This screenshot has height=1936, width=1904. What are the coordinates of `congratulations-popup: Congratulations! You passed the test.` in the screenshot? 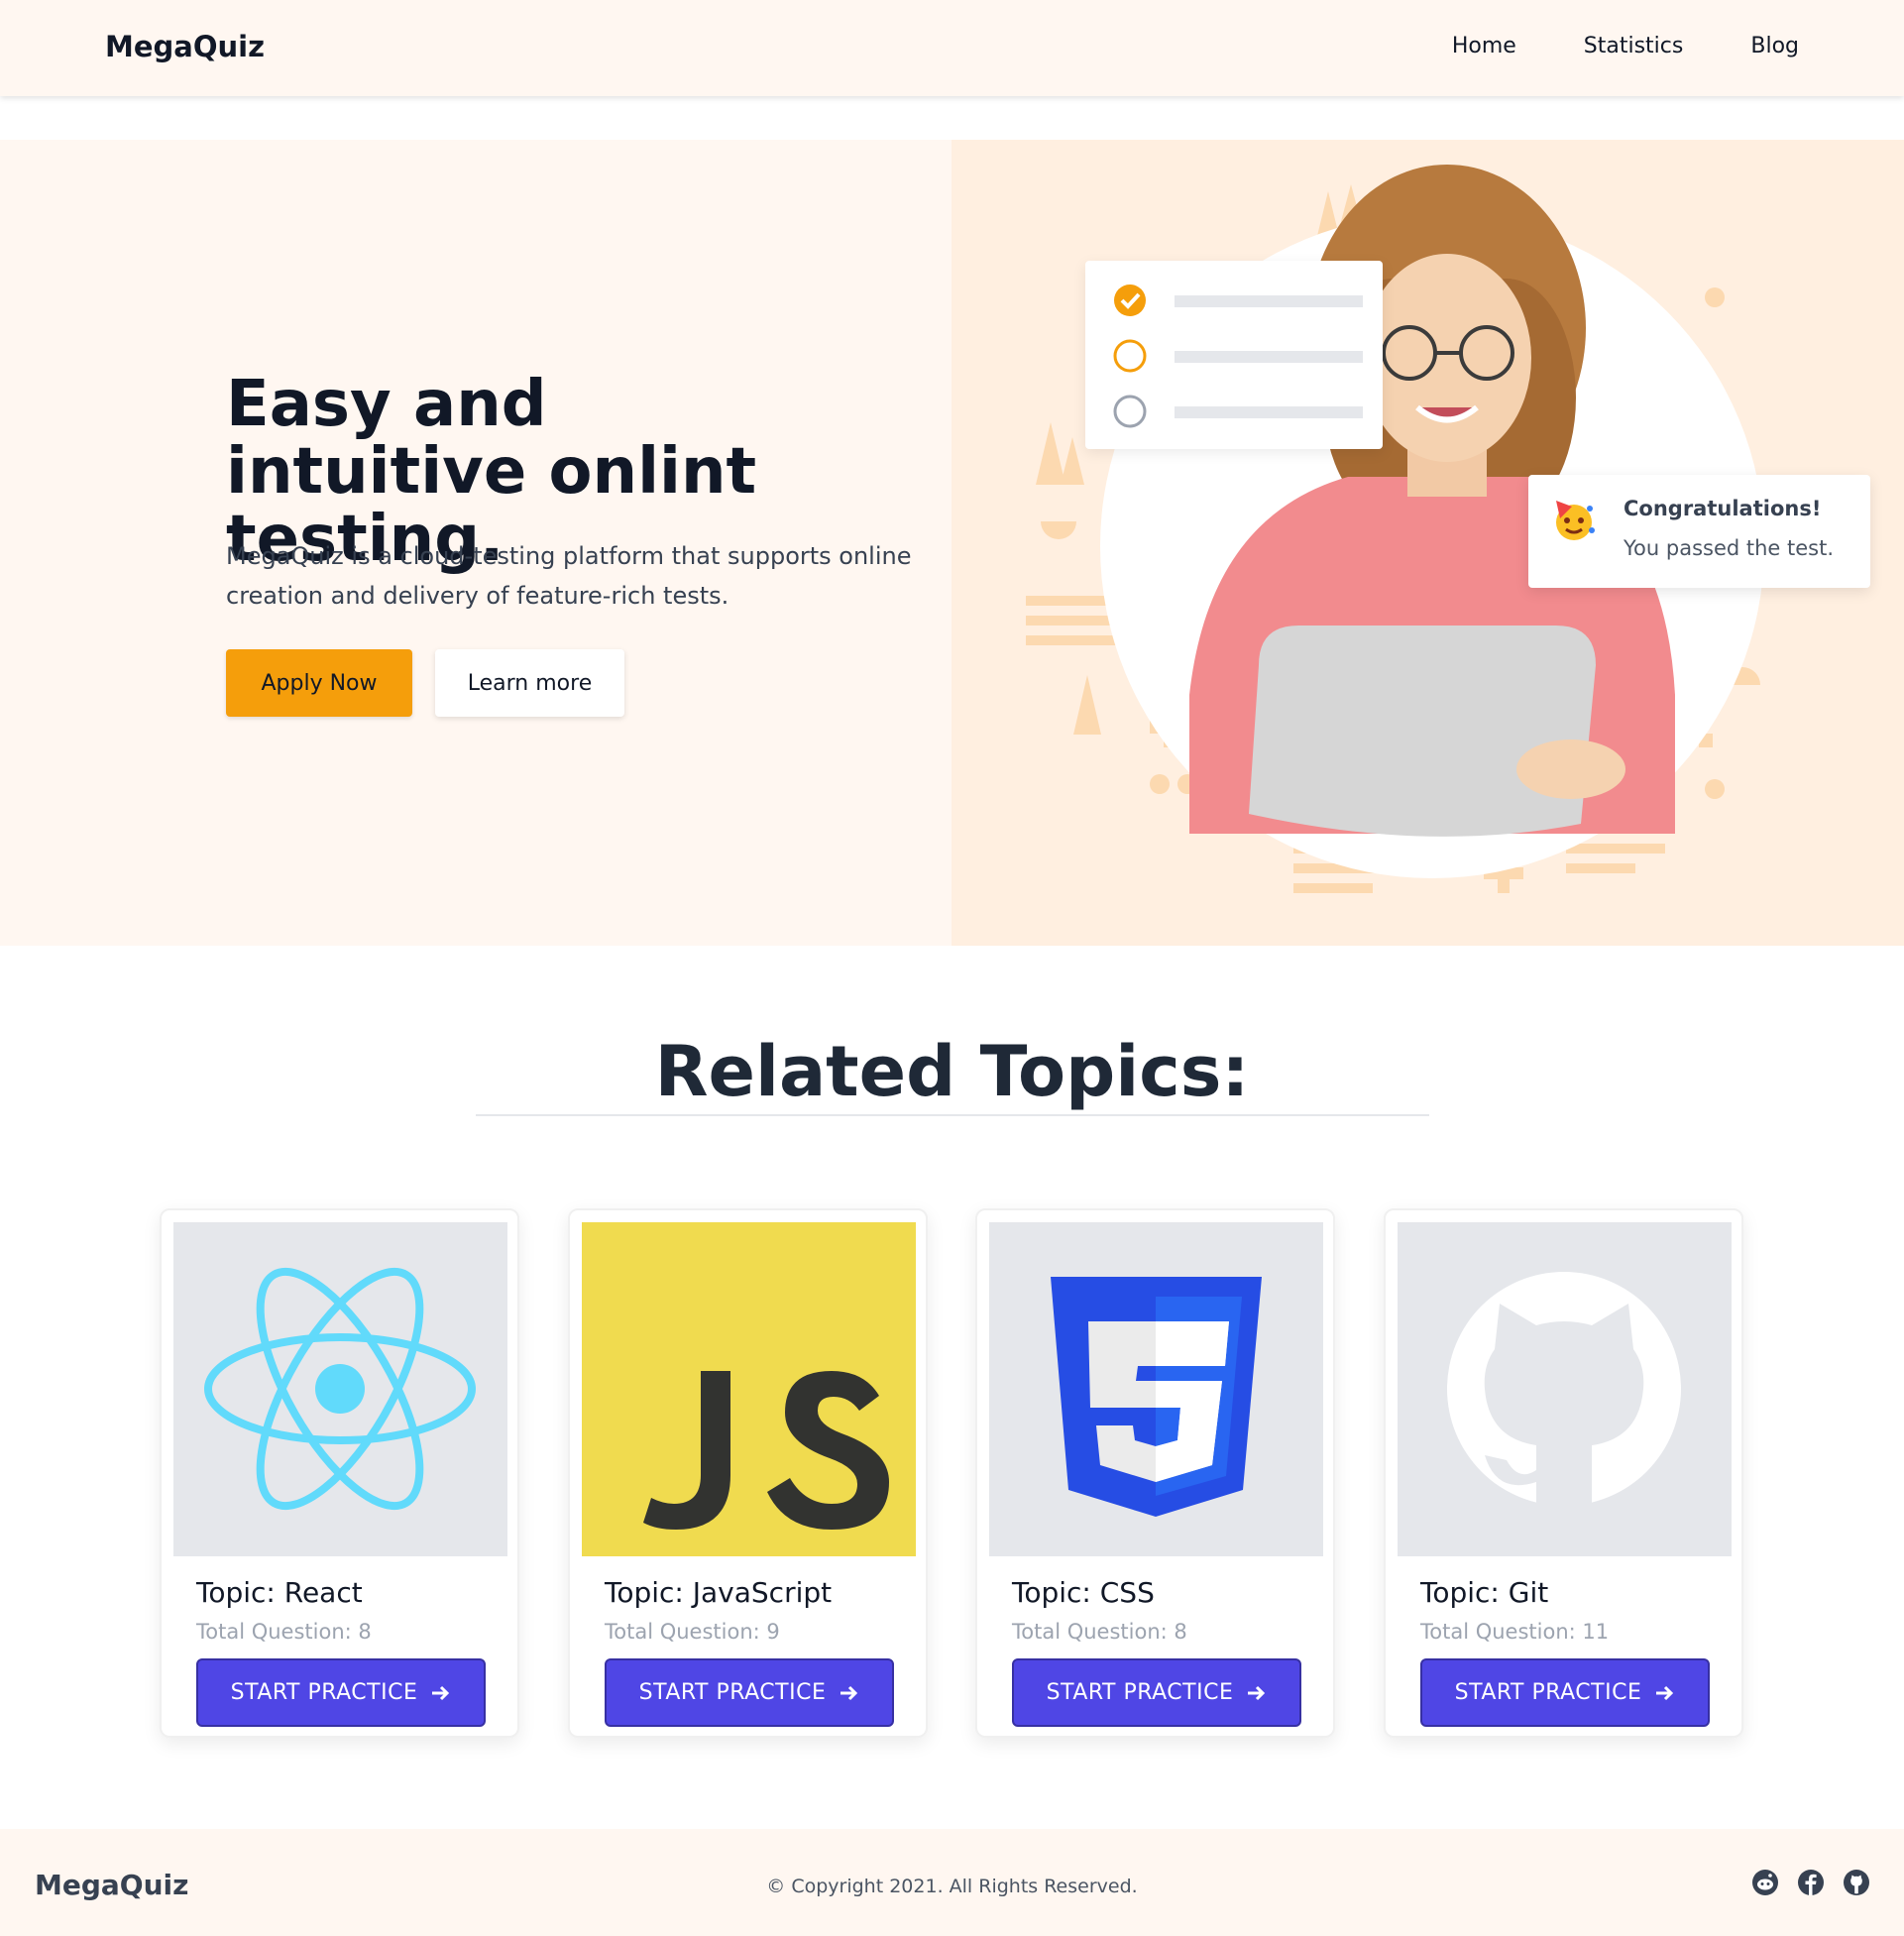 It's located at (1699, 531).